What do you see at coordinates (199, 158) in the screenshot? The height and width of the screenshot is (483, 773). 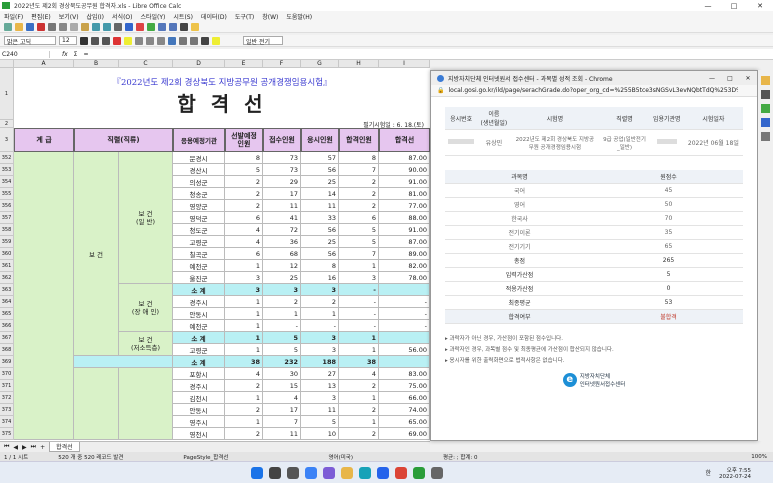 I see `area-cell: 문경시` at bounding box center [199, 158].